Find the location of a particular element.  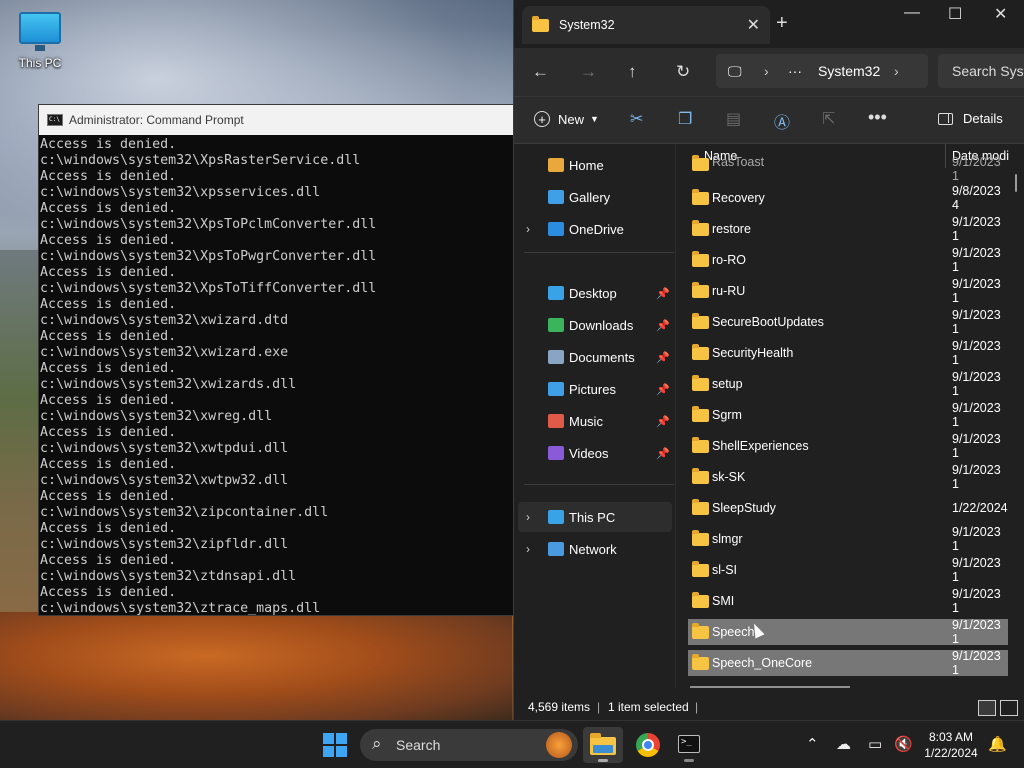

file-row: SecurityHealth 9/1/2023 1 is located at coordinates (848, 353).